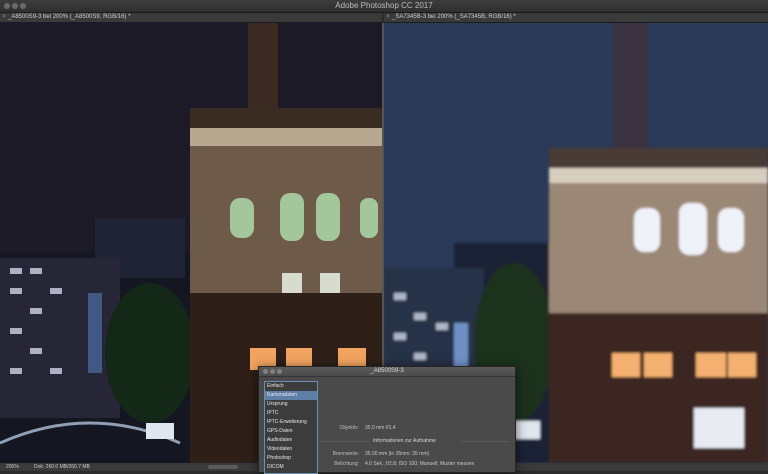  Describe the element at coordinates (345, 454) in the screenshot. I see `focal-length-label: Brennweite:` at that location.